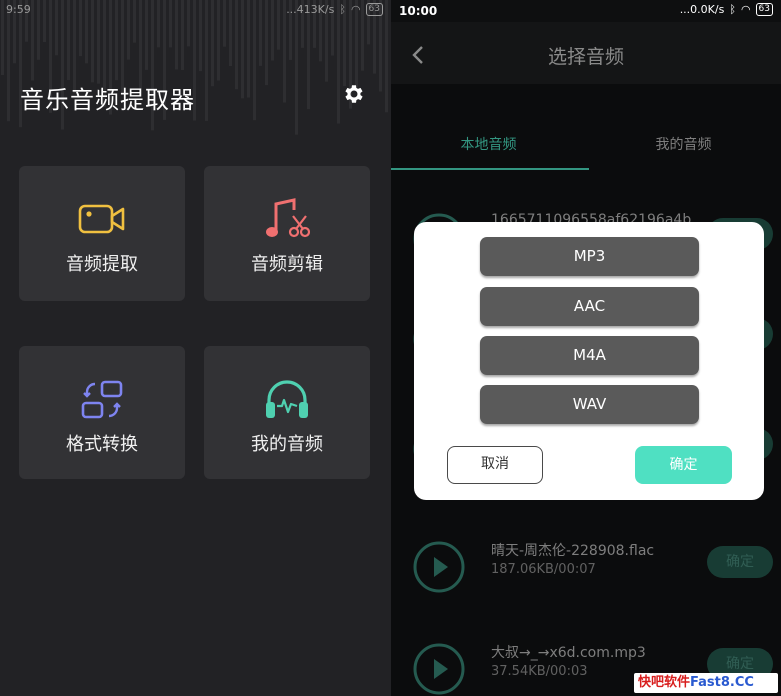 This screenshot has height=696, width=781. What do you see at coordinates (195, 11) in the screenshot?
I see `status-bar: 9:59 ...413K/s ᛒ ◠ 63` at bounding box center [195, 11].